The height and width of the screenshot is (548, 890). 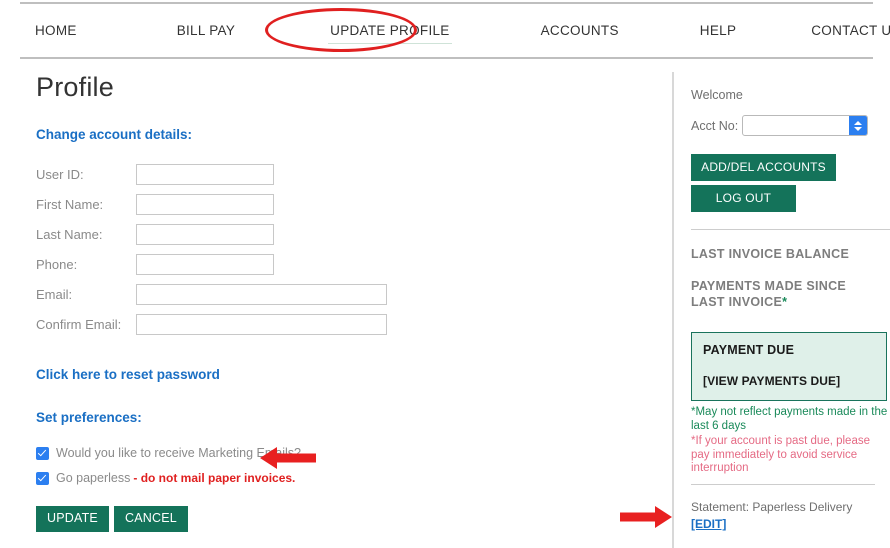 What do you see at coordinates (205, 174) in the screenshot?
I see `input-user-id` at bounding box center [205, 174].